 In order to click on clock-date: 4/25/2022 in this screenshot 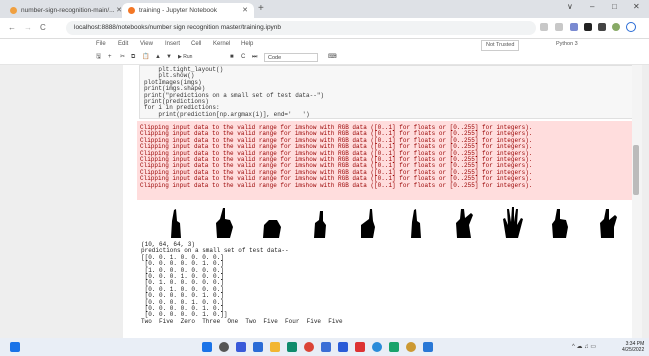, I will do `click(633, 350)`.